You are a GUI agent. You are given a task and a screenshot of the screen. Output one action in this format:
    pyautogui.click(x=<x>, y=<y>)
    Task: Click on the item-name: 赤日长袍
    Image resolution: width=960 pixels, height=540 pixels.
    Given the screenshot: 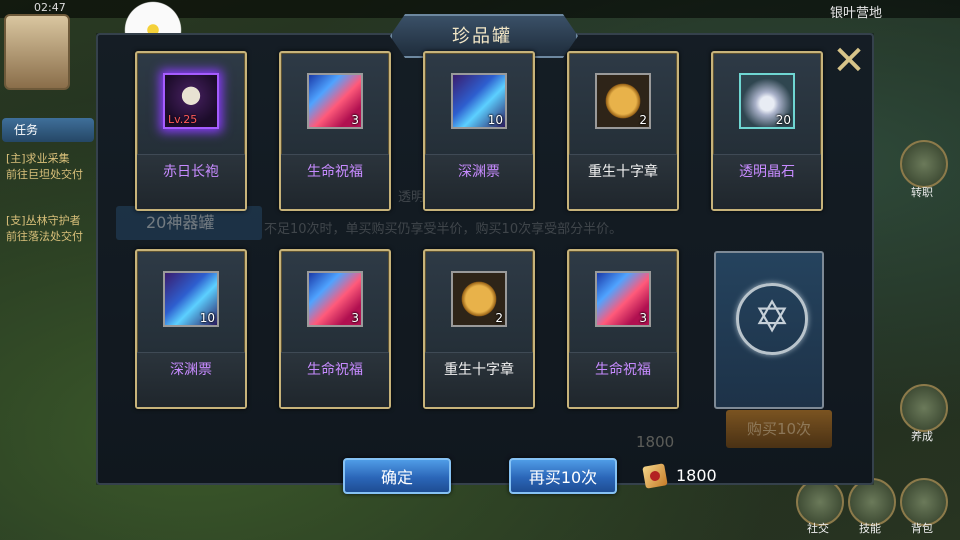 What is the action you would take?
    pyautogui.click(x=191, y=172)
    